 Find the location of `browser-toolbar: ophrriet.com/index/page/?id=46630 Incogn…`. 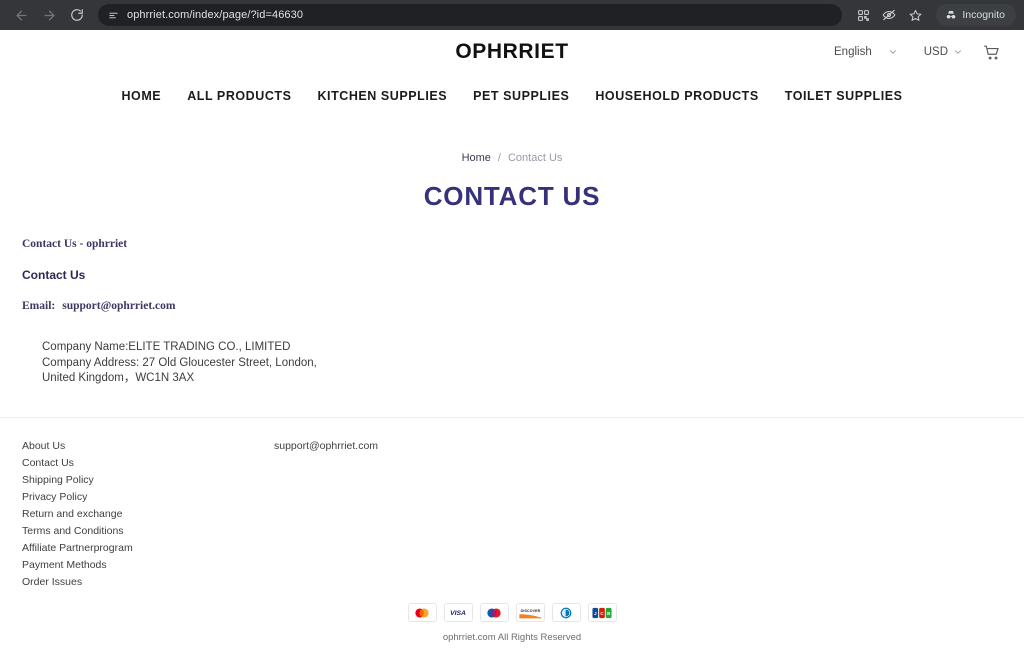

browser-toolbar: ophrriet.com/index/page/?id=46630 Incogn… is located at coordinates (512, 15).